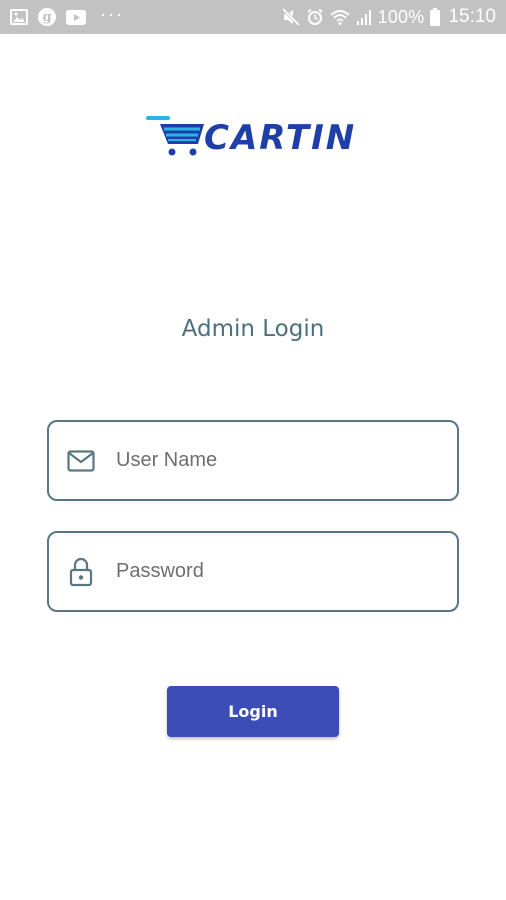 This screenshot has width=506, height=900. What do you see at coordinates (81, 572) in the screenshot?
I see `lock-icon` at bounding box center [81, 572].